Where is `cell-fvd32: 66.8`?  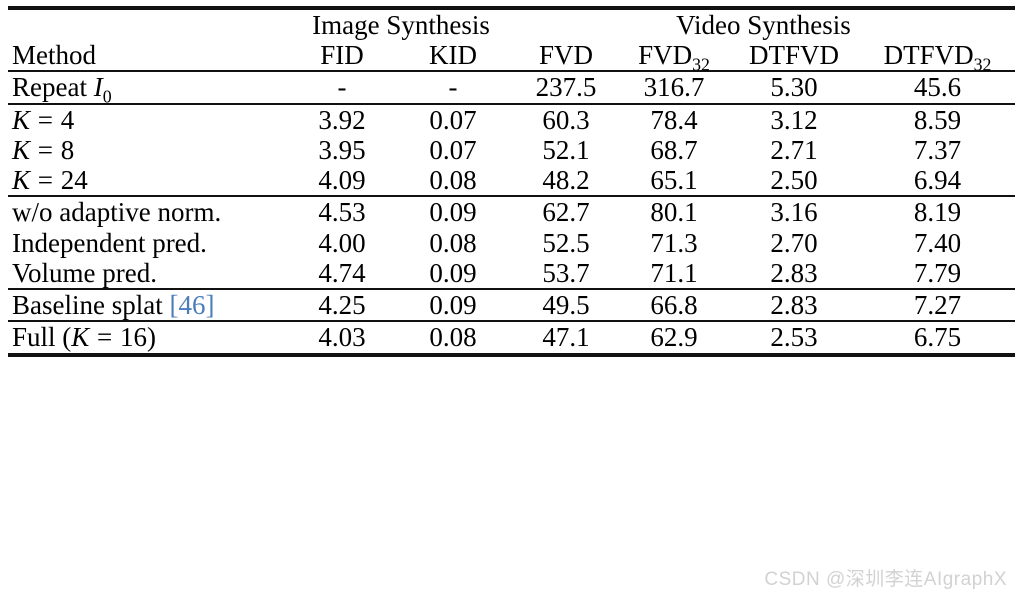 cell-fvd32: 66.8 is located at coordinates (674, 305).